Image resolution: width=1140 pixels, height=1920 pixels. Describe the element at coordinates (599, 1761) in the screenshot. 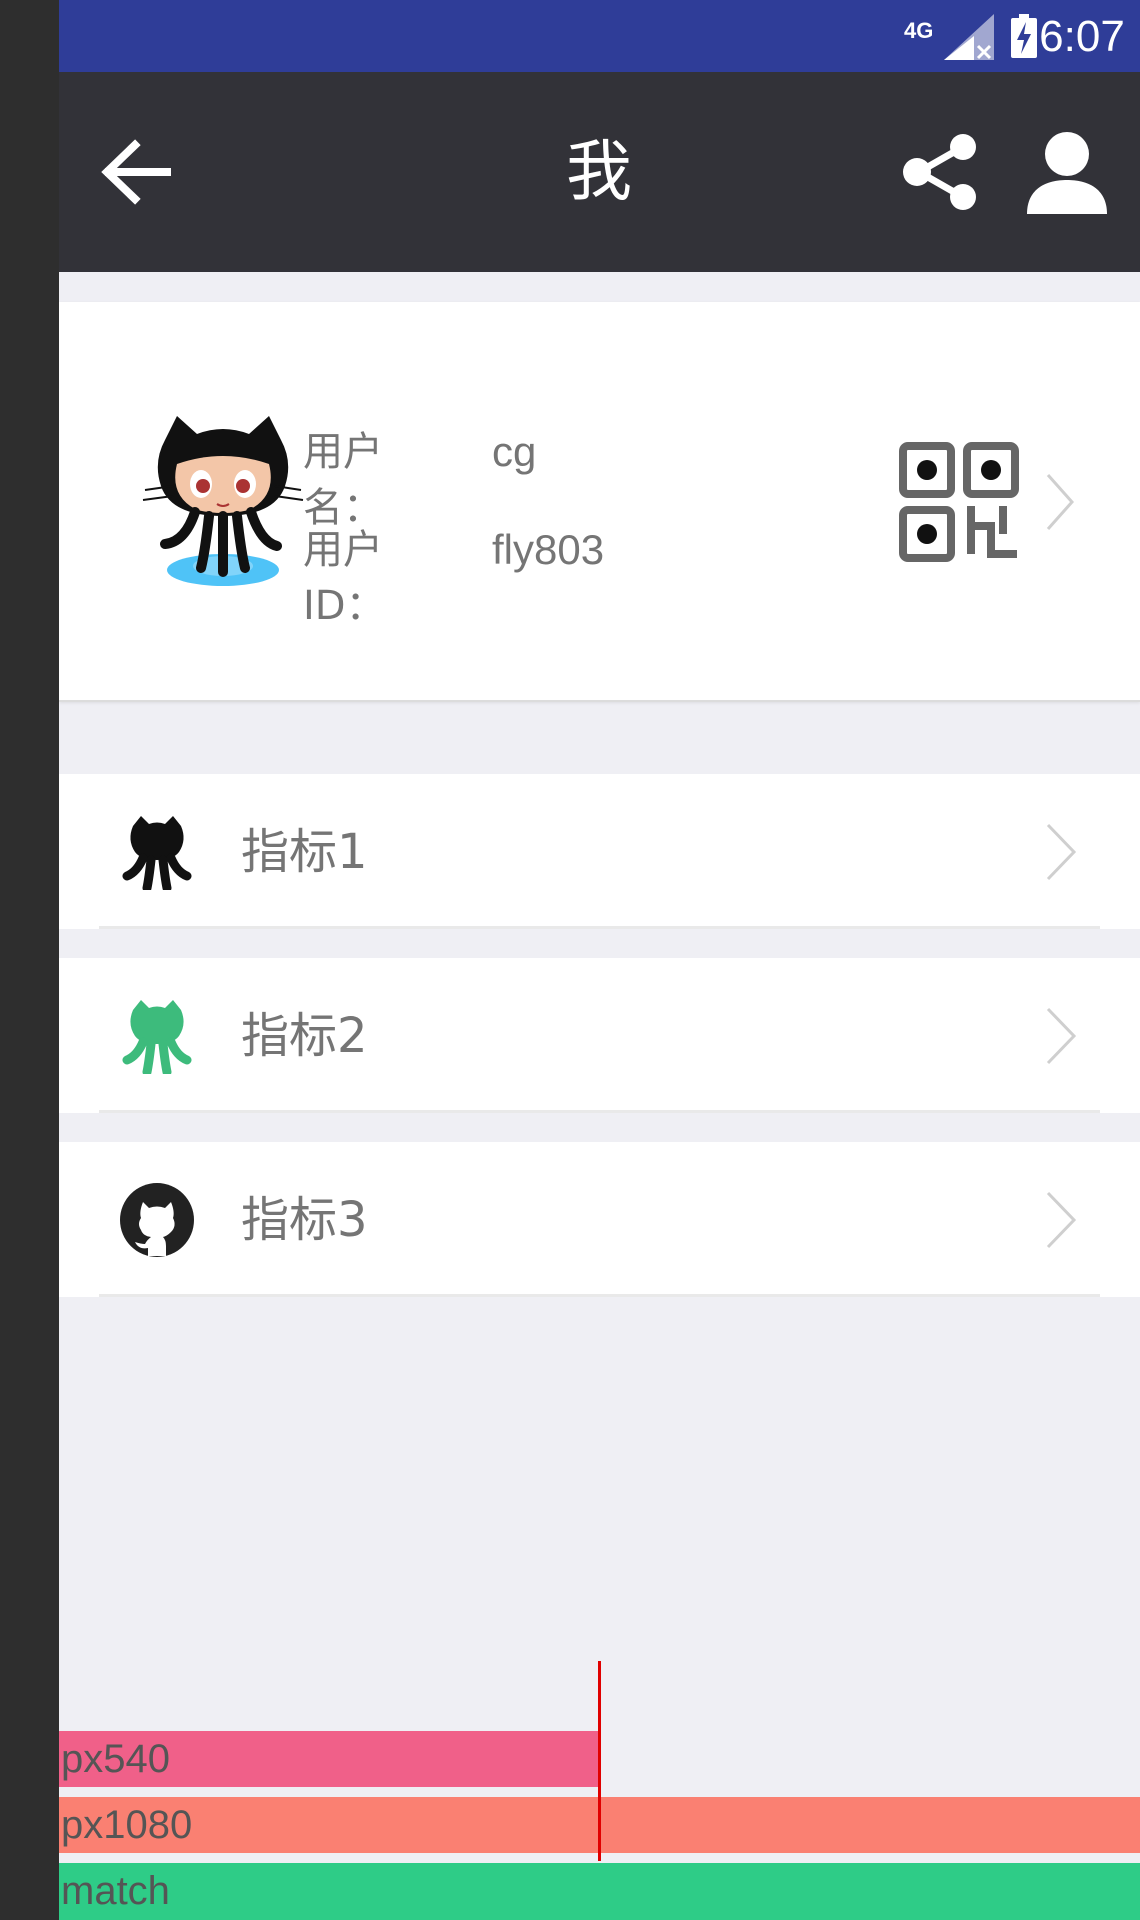

I see `center-guide-line` at that location.